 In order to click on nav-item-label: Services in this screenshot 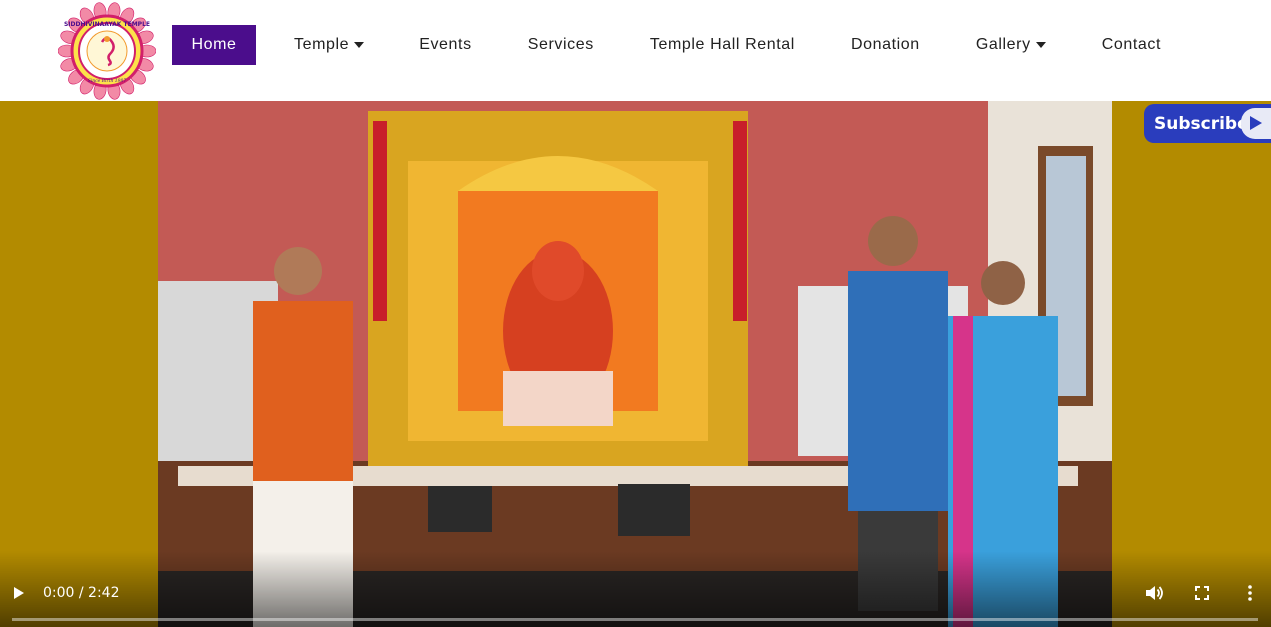, I will do `click(560, 44)`.